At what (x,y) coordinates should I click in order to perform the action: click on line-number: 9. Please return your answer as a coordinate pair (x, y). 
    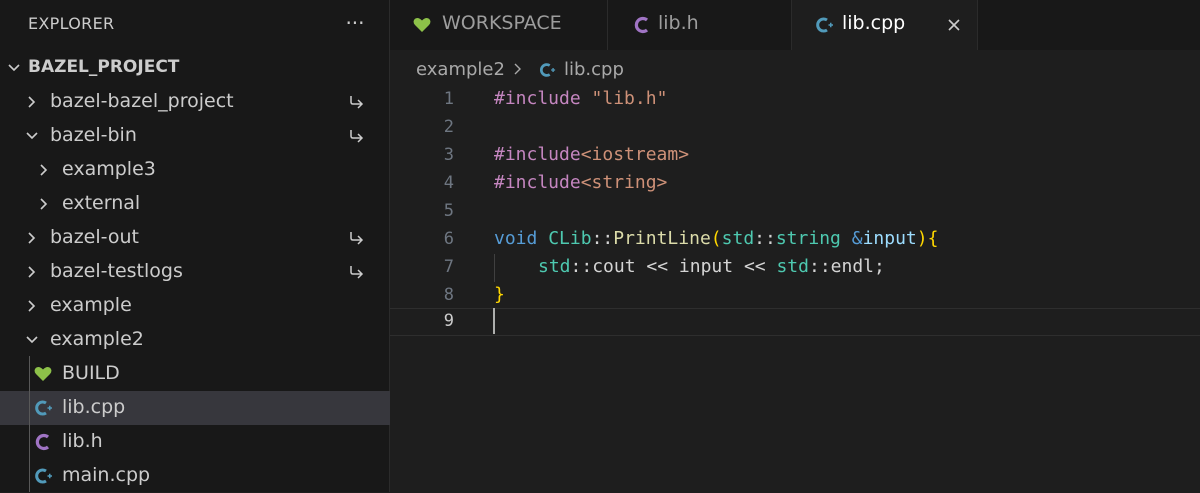
    Looking at the image, I should click on (448, 321).